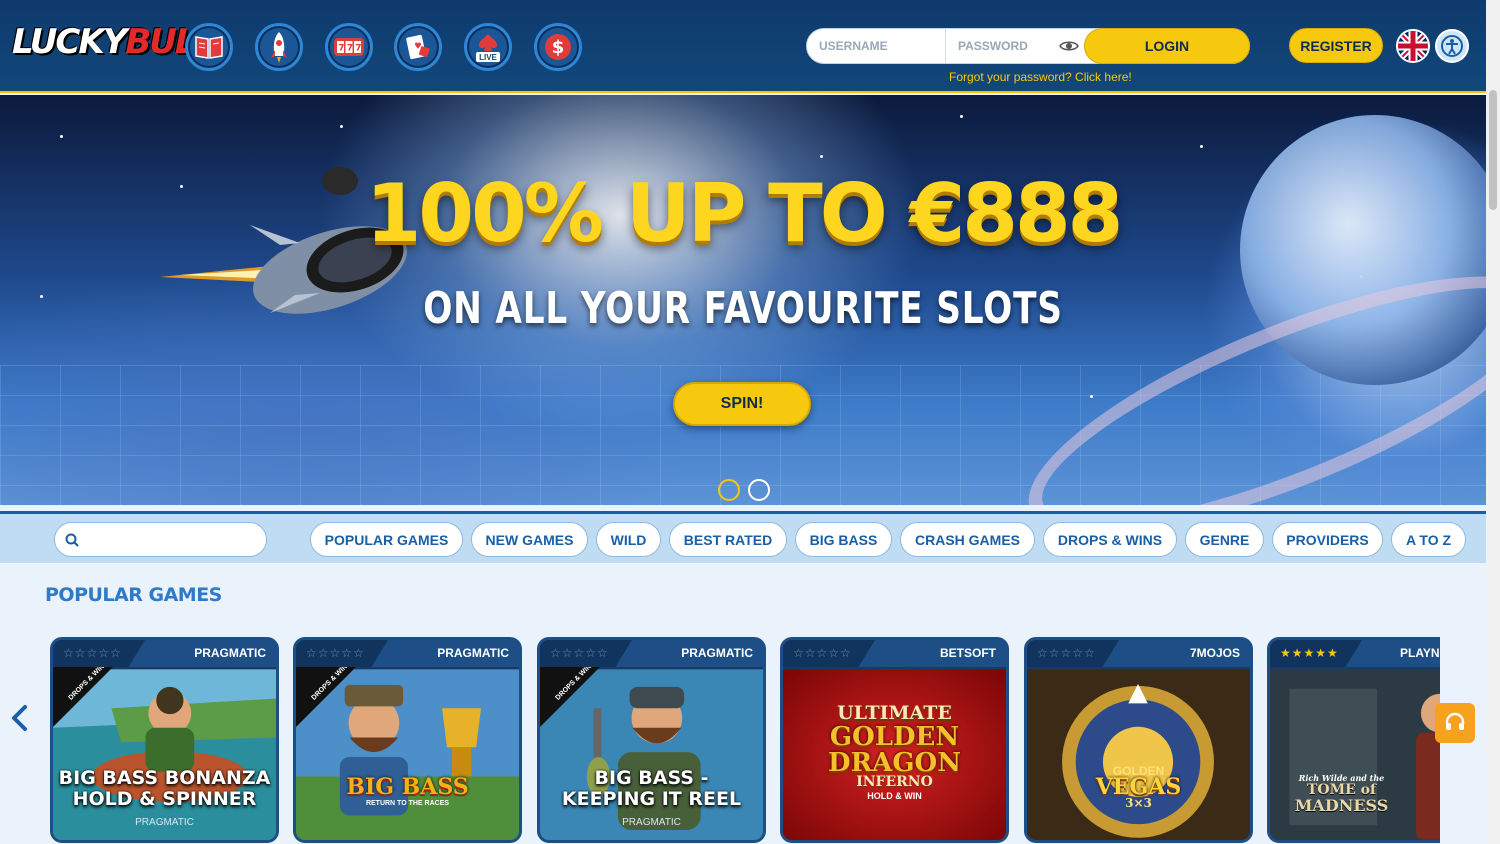 This screenshot has width=1500, height=844. Describe the element at coordinates (744, 213) in the screenshot. I see `banner-headline: 100% UP TO €888` at that location.